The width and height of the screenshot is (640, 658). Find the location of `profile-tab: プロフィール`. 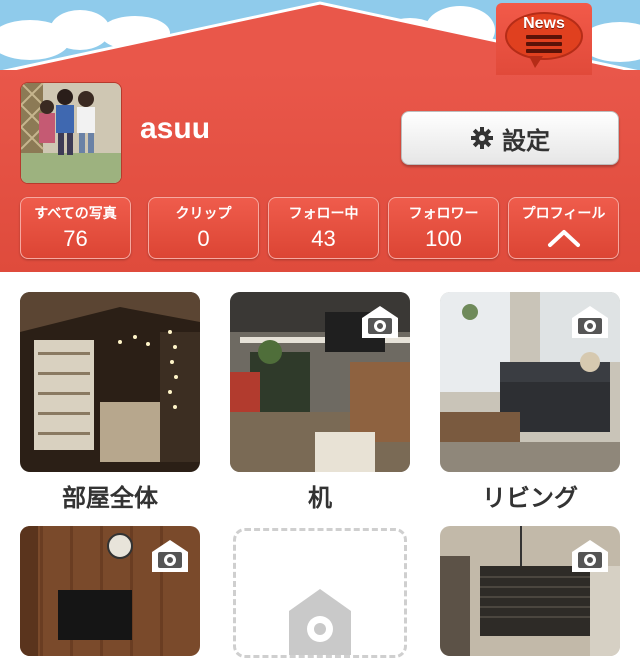

profile-tab: プロフィール is located at coordinates (563, 228).